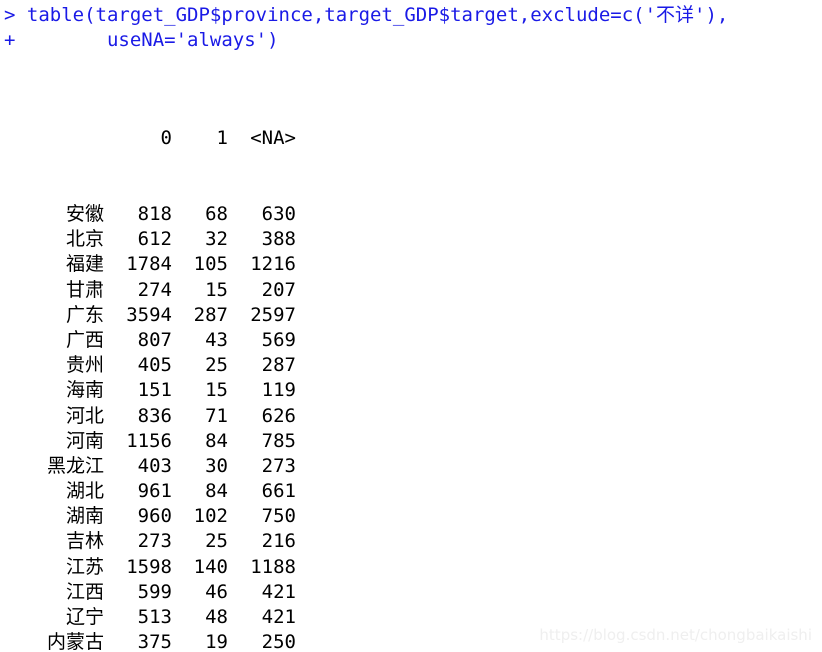  I want to click on row-label: 安徽, so click(84, 214).